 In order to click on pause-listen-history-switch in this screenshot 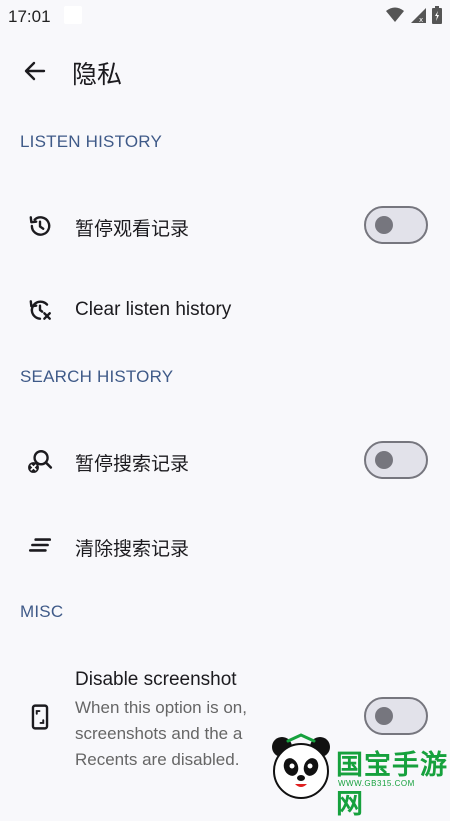, I will do `click(396, 225)`.